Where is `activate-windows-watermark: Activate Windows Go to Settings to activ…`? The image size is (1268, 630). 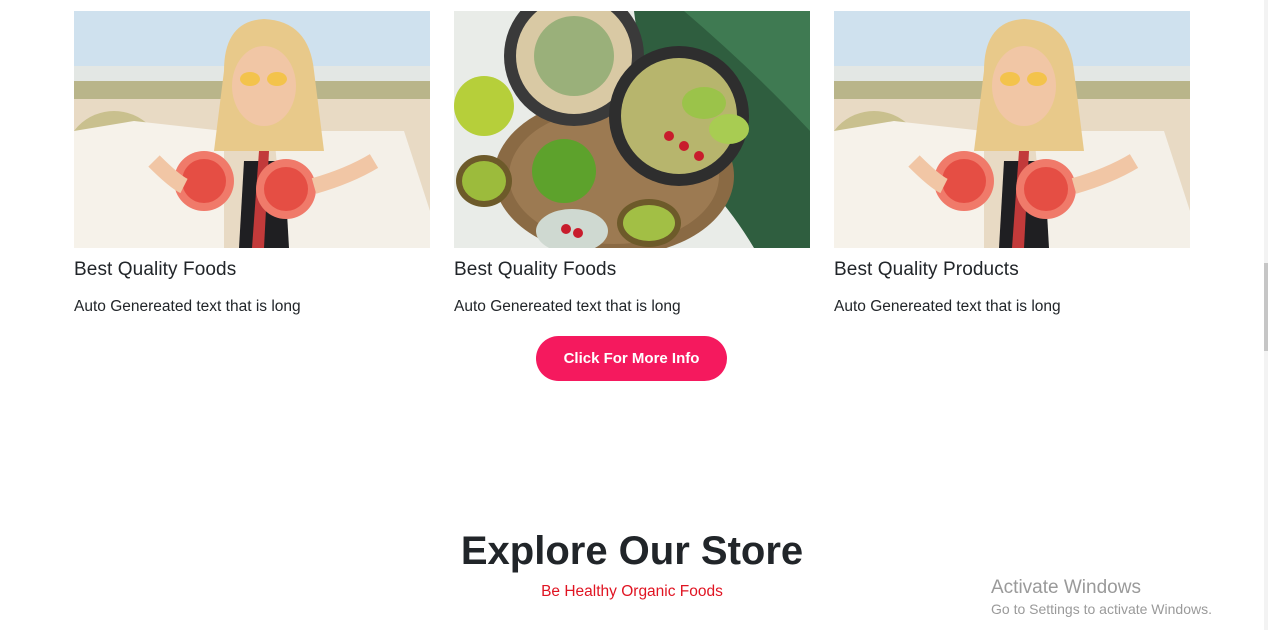 activate-windows-watermark: Activate Windows Go to Settings to activ… is located at coordinates (1101, 597).